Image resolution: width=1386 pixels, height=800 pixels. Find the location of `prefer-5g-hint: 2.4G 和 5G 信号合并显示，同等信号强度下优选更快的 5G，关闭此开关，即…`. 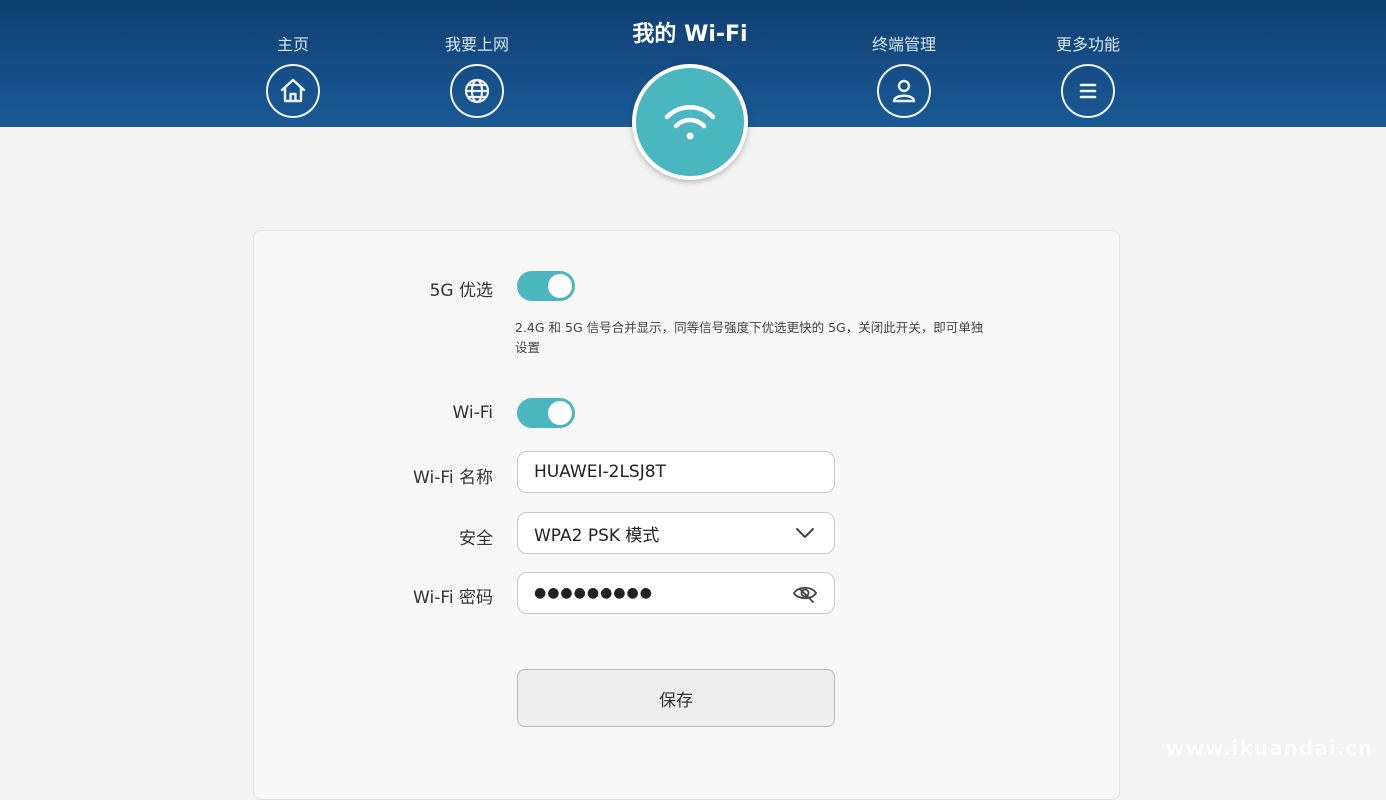

prefer-5g-hint: 2.4G 和 5G 信号合并显示，同等信号强度下优选更快的 5G，关闭此开关，即… is located at coordinates (749, 337).